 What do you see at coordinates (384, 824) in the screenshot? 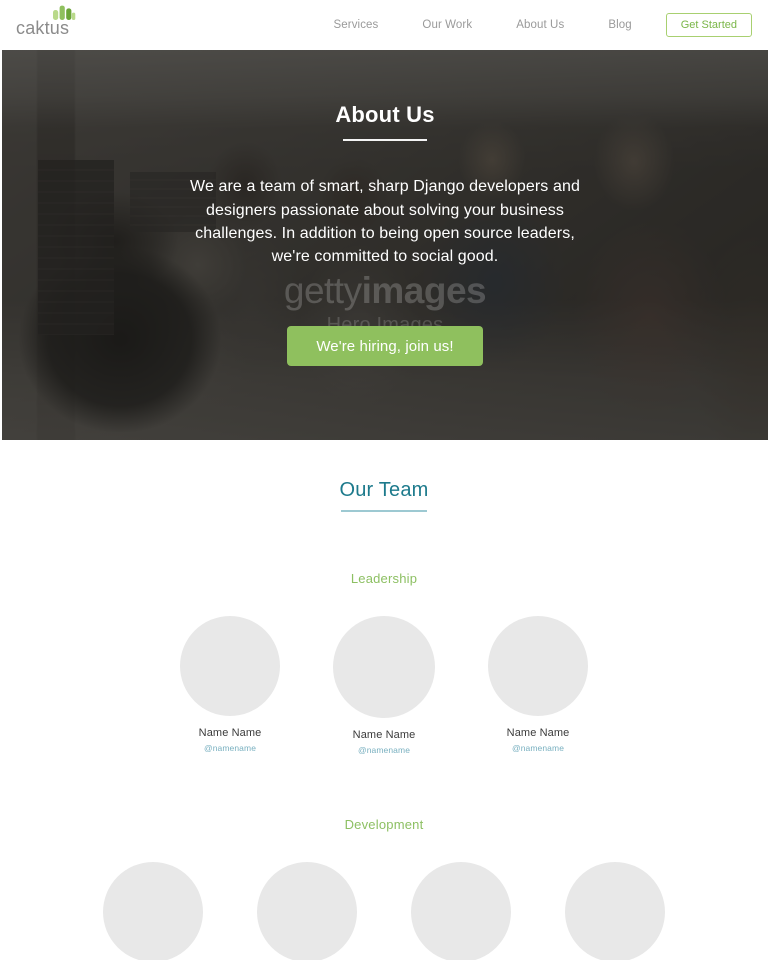
I see `group-heading-development: Development` at bounding box center [384, 824].